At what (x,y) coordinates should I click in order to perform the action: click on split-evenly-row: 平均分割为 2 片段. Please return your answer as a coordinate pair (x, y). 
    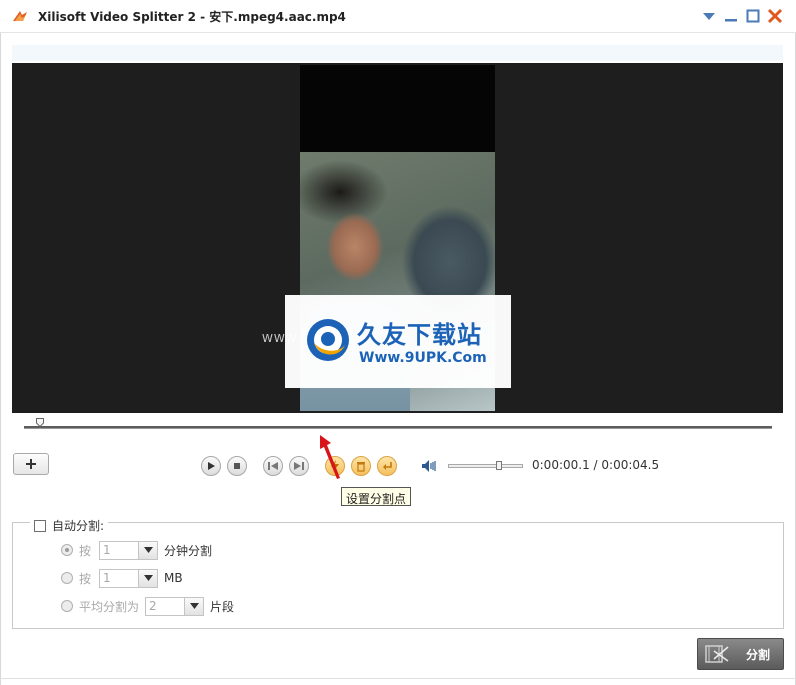
    Looking at the image, I should click on (147, 606).